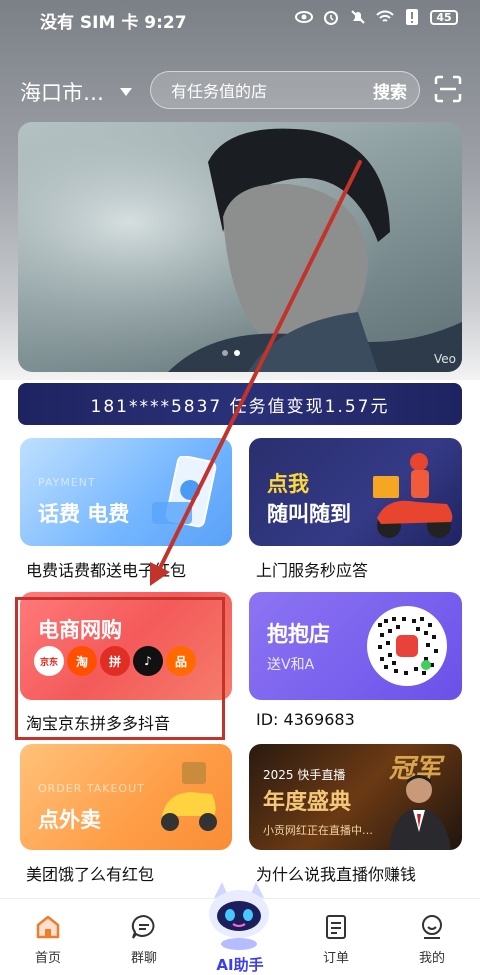  Describe the element at coordinates (47, 958) in the screenshot. I see `tab-home-label: 首页` at that location.